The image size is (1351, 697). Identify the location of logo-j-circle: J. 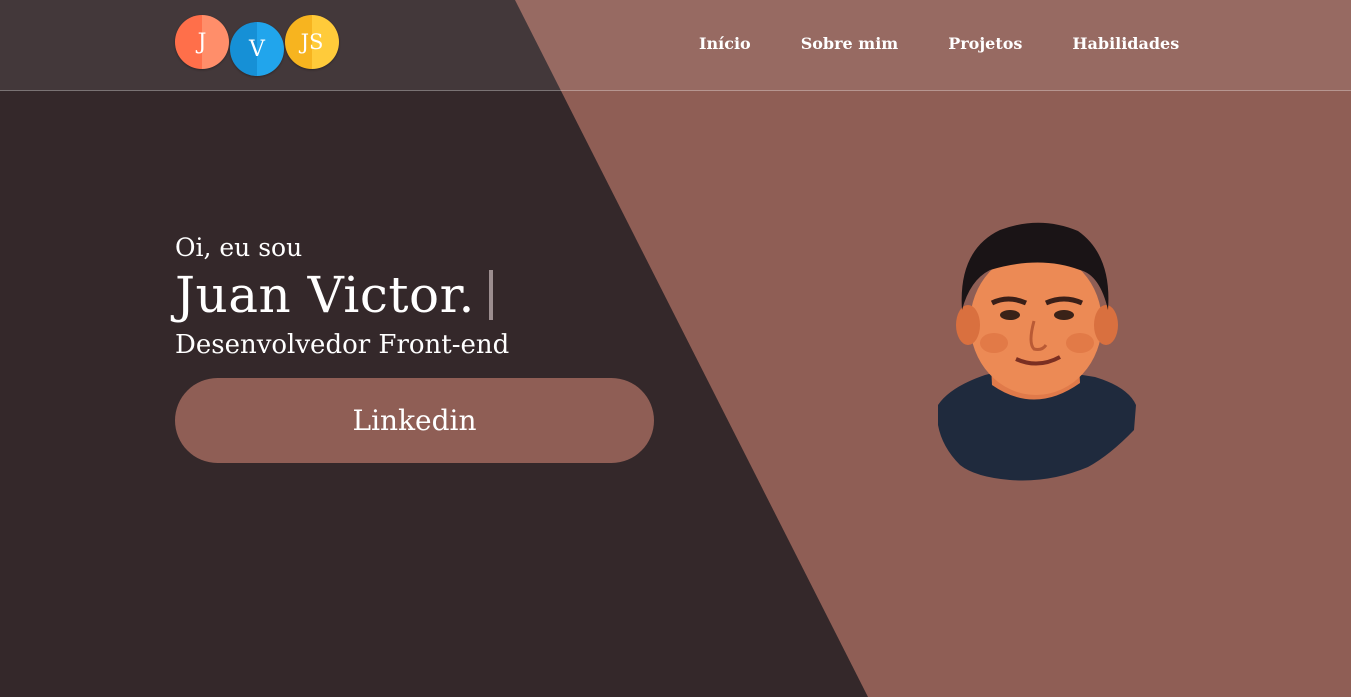
(202, 42).